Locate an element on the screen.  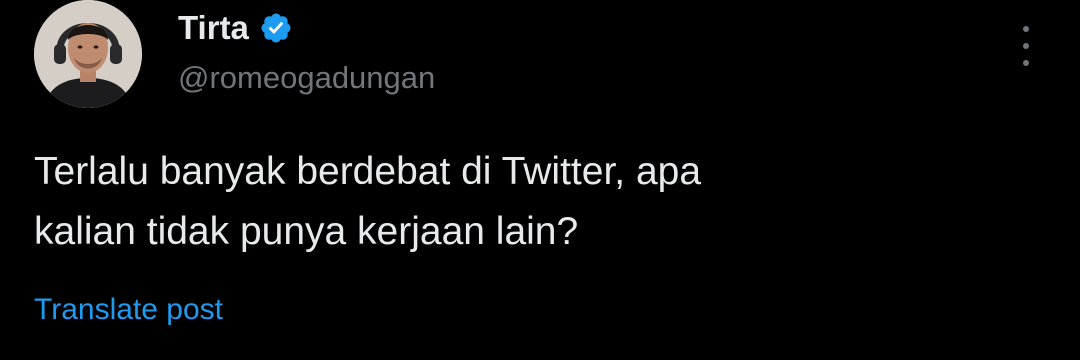
author-name: Tirta is located at coordinates (235, 28).